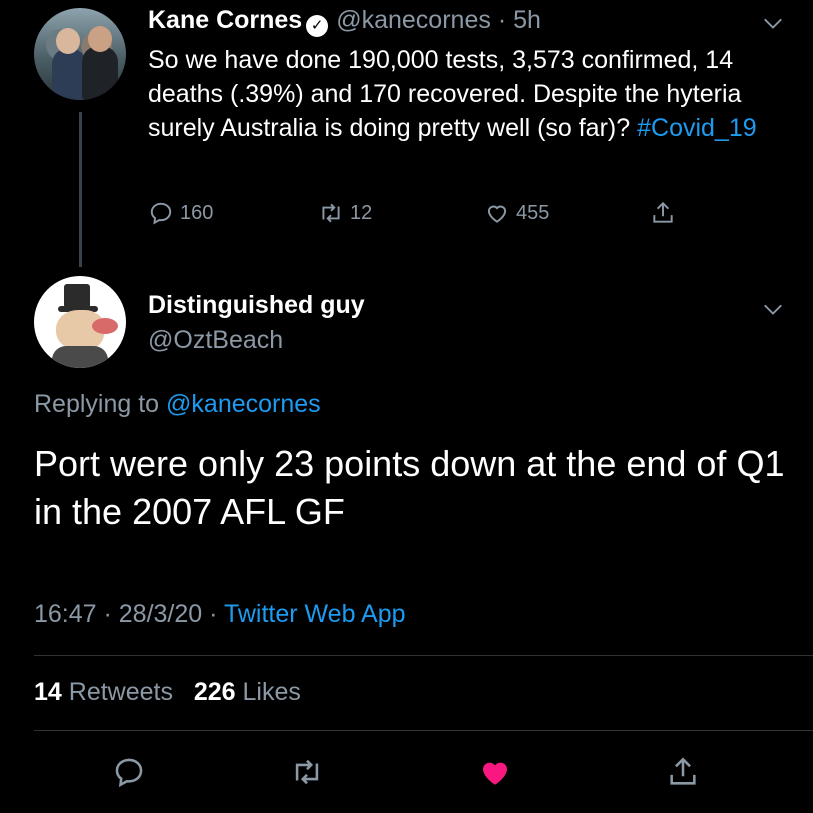 The height and width of the screenshot is (813, 813). Describe the element at coordinates (697, 128) in the screenshot. I see `hashtag-link: #Covid_19` at that location.